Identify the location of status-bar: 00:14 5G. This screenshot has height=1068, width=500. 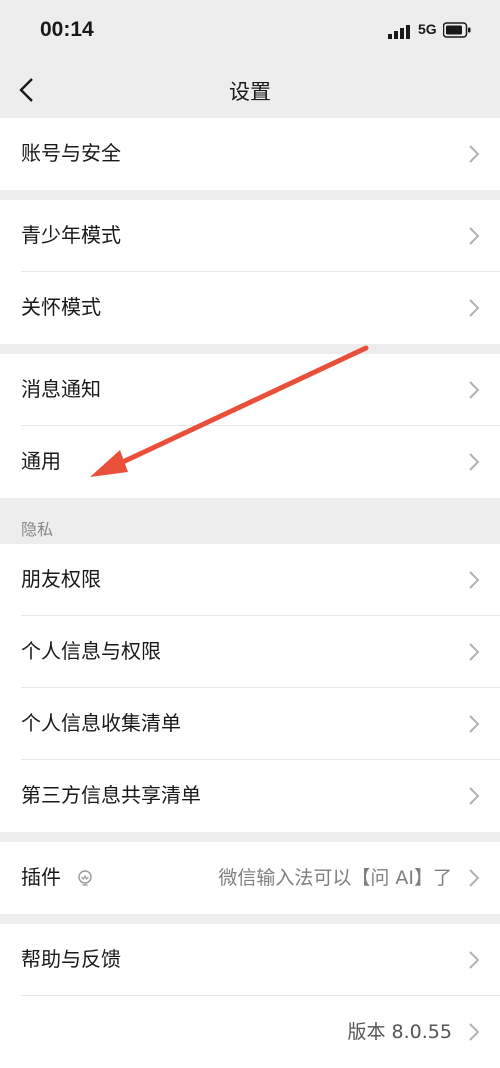
(250, 32).